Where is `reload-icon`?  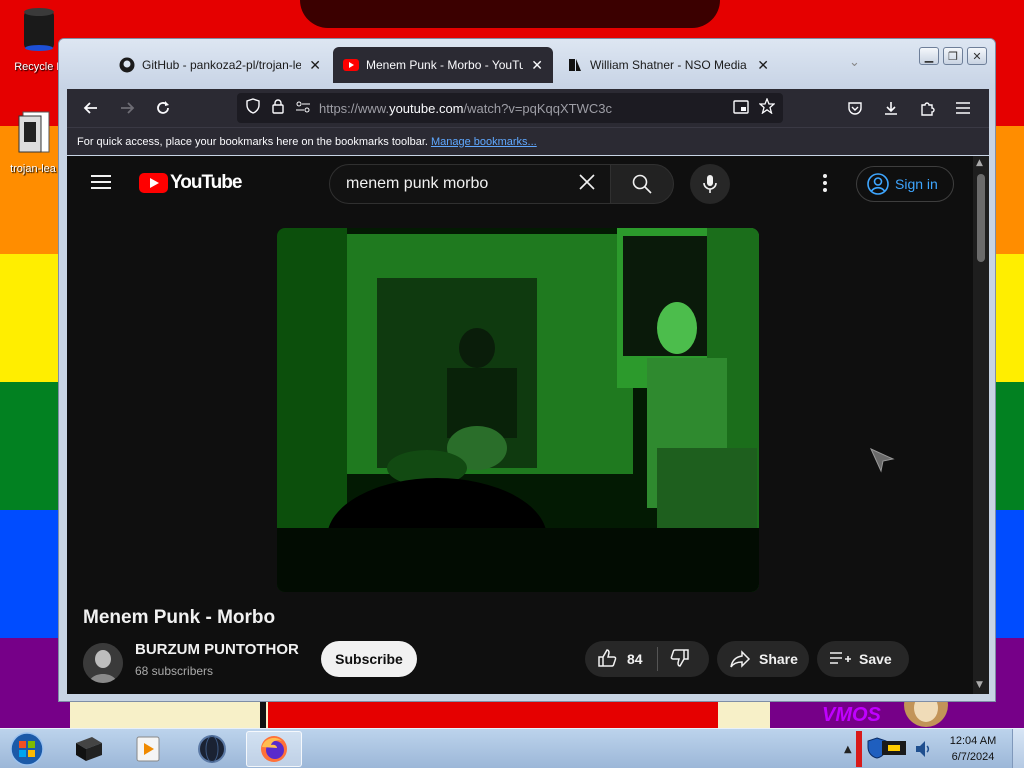 reload-icon is located at coordinates (163, 107).